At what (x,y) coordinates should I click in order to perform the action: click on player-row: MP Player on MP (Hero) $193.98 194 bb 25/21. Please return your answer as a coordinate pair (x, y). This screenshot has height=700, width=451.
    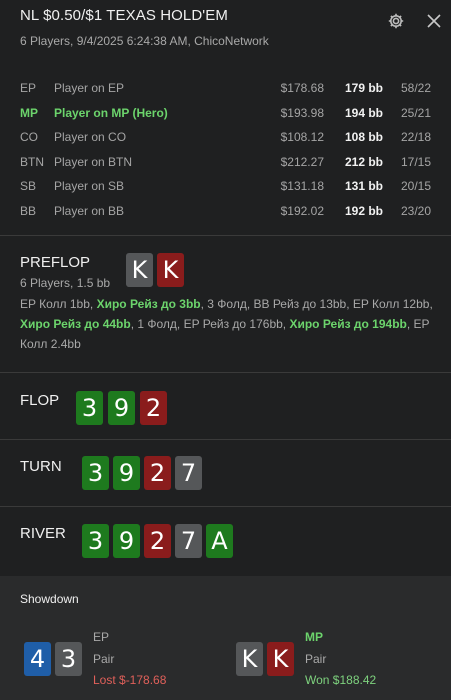
    Looking at the image, I should click on (225, 113).